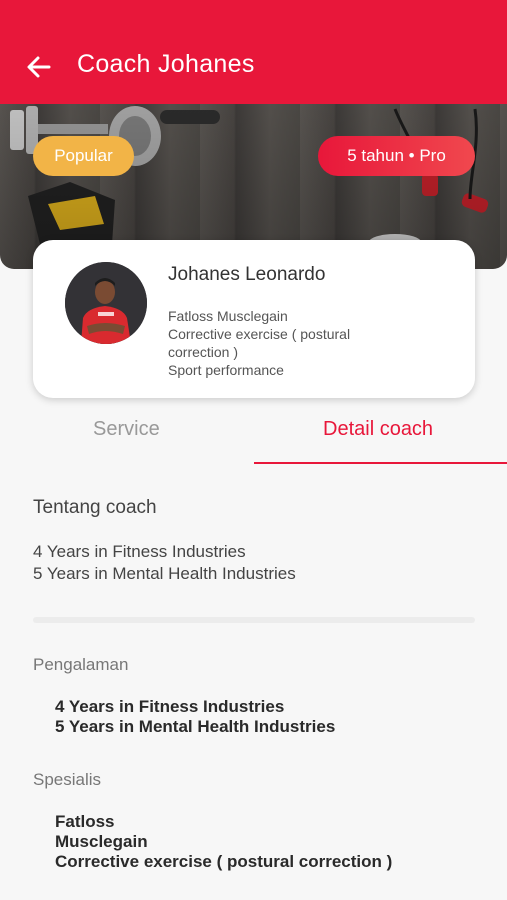  What do you see at coordinates (95, 507) in the screenshot?
I see `about-title: Tentang coach` at bounding box center [95, 507].